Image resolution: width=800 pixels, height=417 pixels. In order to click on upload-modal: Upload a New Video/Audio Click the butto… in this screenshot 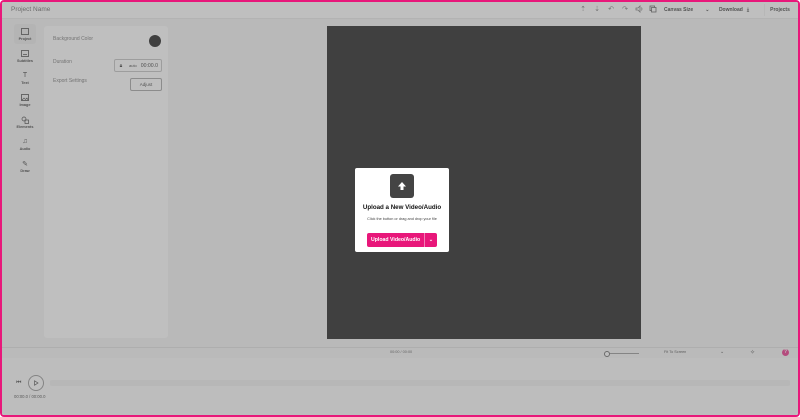, I will do `click(402, 210)`.